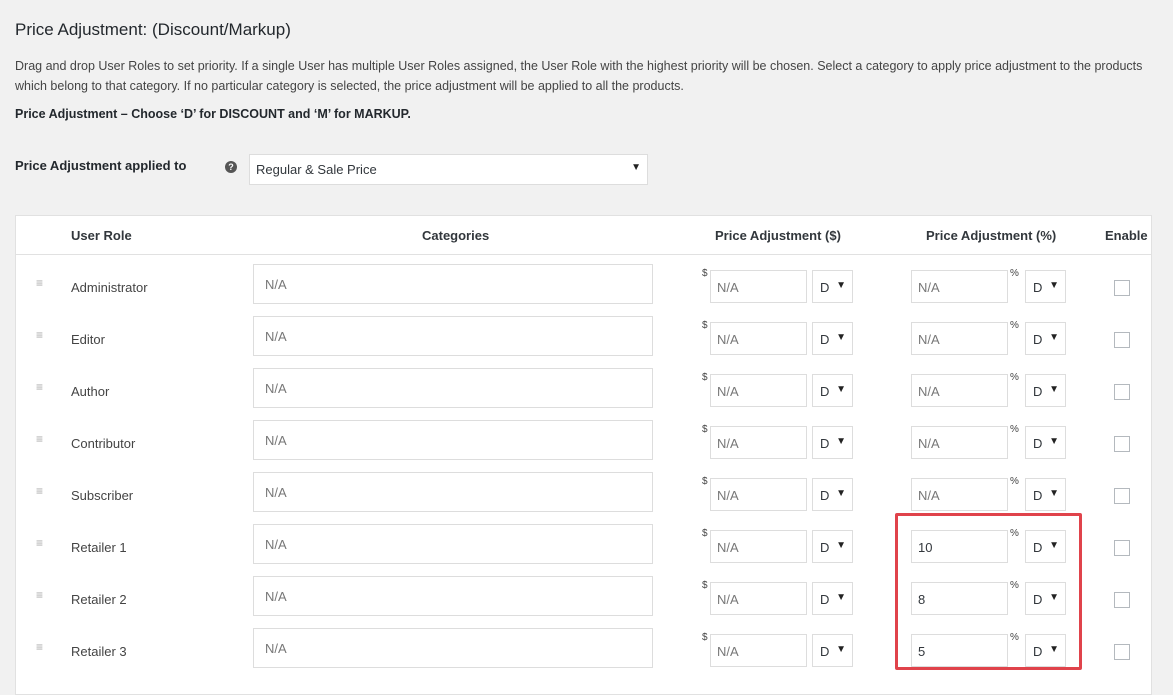 The image size is (1173, 695). Describe the element at coordinates (231, 167) in the screenshot. I see `help-icon: ?` at that location.